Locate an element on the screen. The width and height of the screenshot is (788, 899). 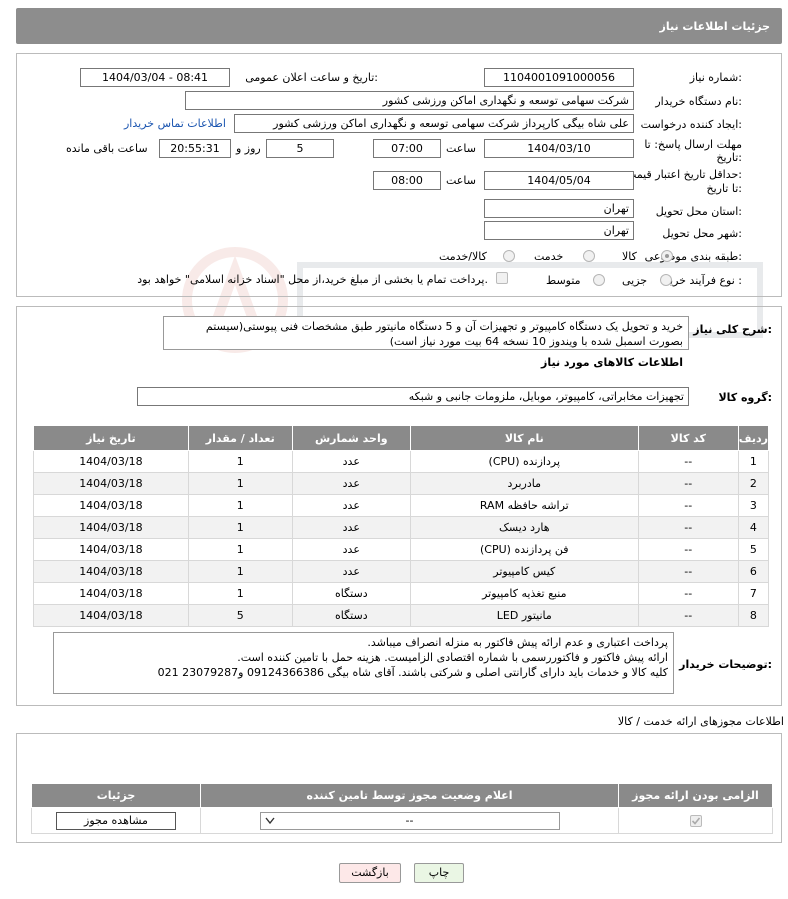
print-button: چاپ is located at coordinates (439, 873).